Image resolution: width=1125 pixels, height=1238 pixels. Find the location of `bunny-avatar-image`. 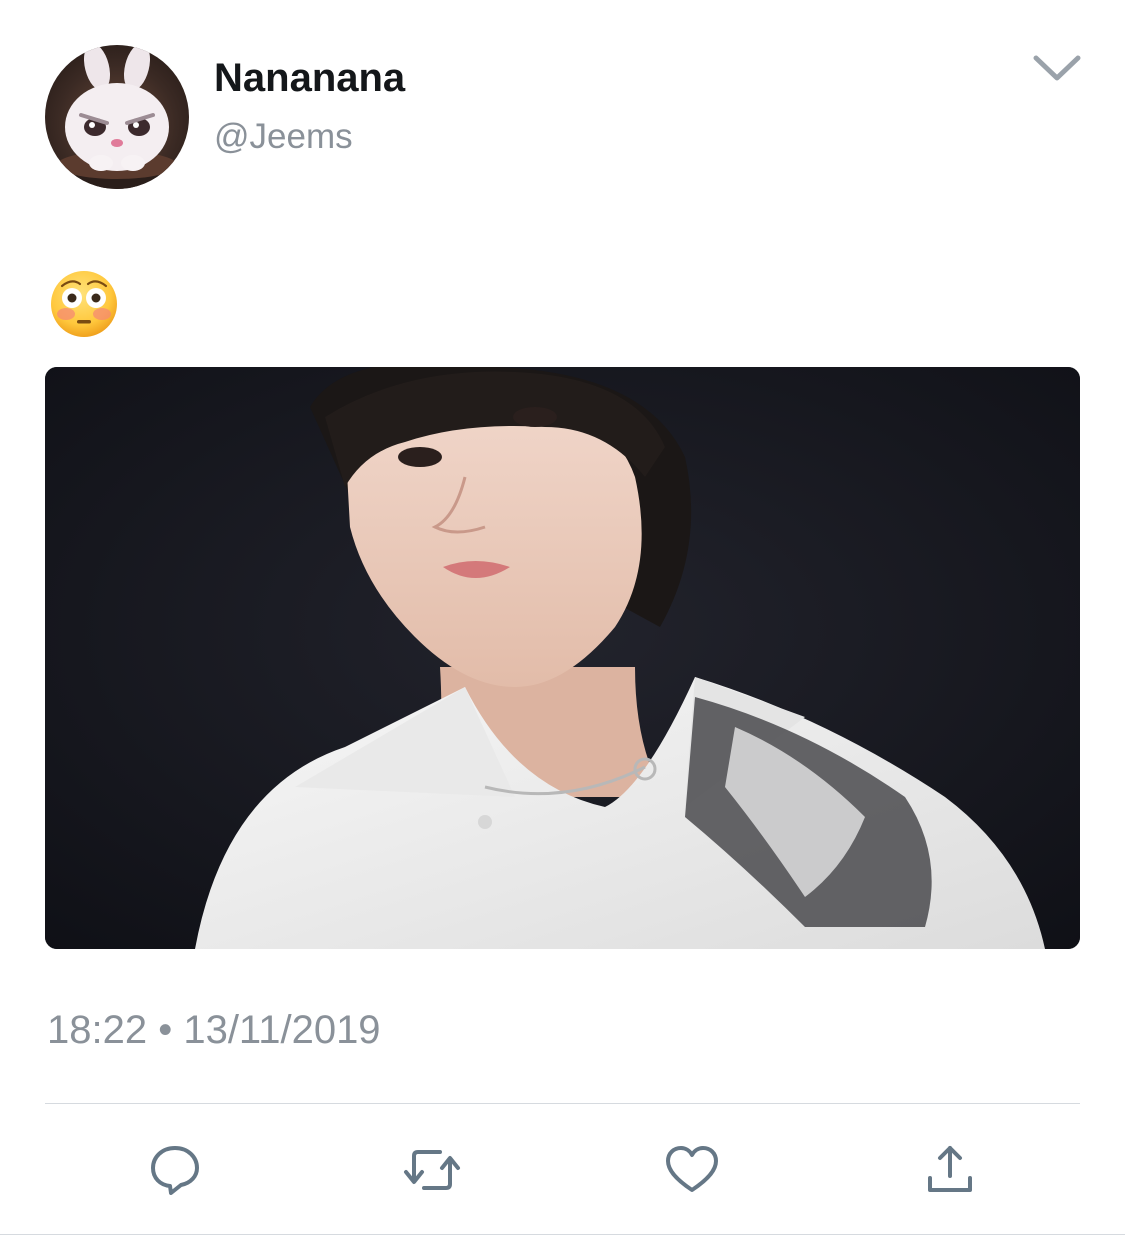

bunny-avatar-image is located at coordinates (117, 117).